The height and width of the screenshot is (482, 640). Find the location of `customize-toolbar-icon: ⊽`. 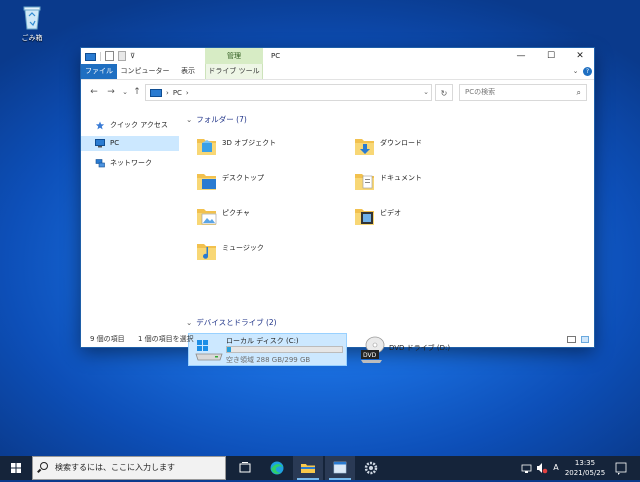

customize-toolbar-icon: ⊽ is located at coordinates (132, 56).